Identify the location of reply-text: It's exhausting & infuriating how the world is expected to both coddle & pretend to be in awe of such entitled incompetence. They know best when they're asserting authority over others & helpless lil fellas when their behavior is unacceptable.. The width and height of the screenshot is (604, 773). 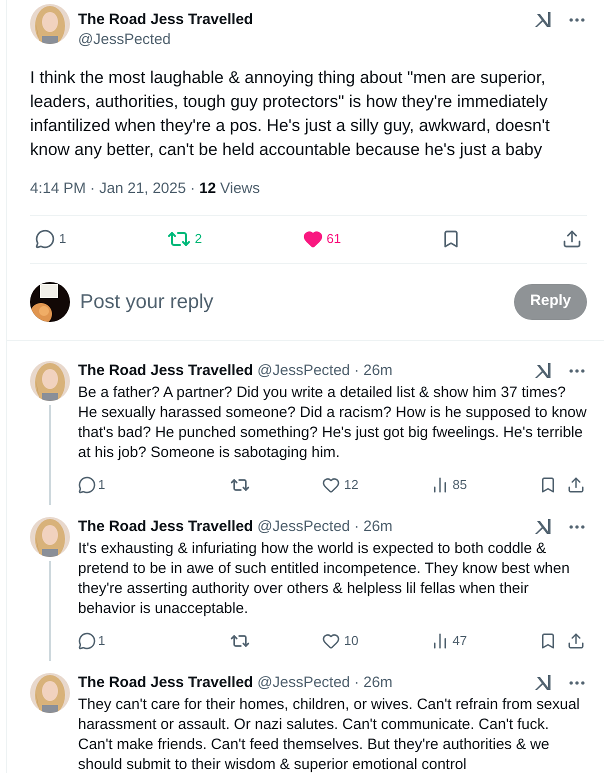
(324, 578).